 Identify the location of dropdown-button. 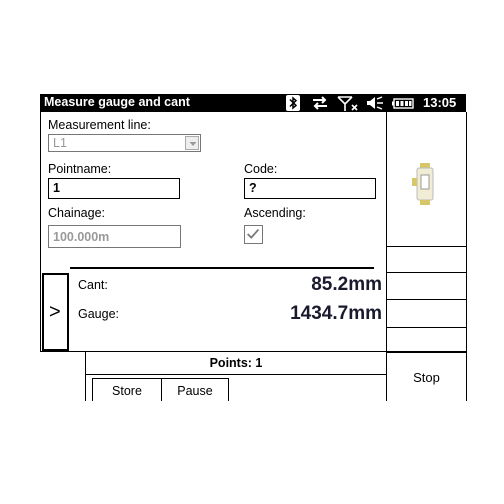
(192, 143).